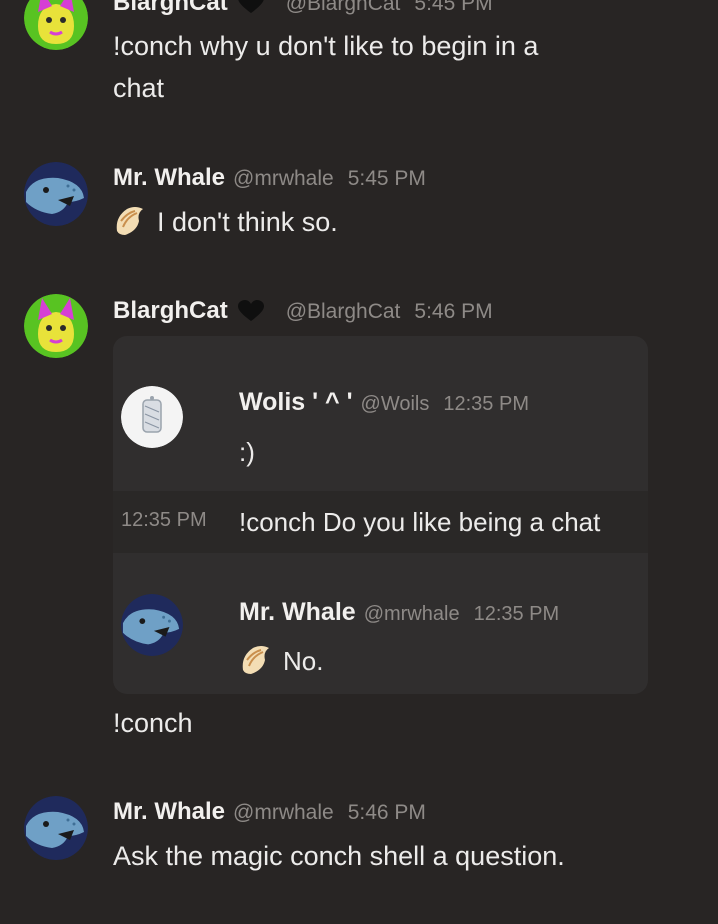 The image size is (718, 924). I want to click on quoted-followup-row: 12:35 PM !conch Do you like being a chat, so click(380, 522).